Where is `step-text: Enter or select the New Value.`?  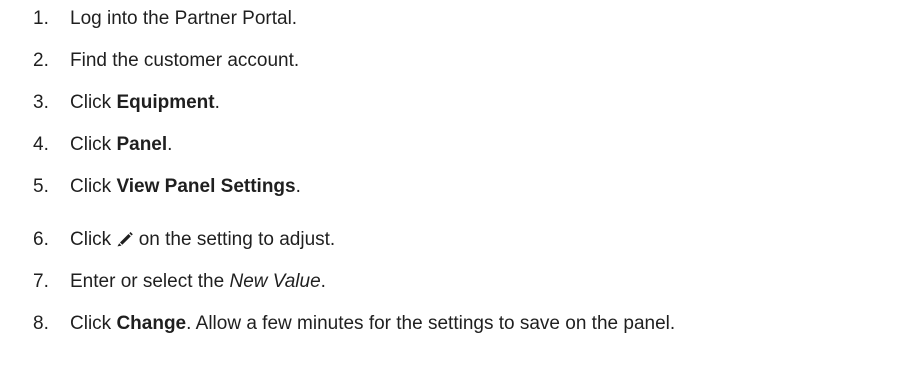
step-text: Enter or select the New Value. is located at coordinates (198, 282).